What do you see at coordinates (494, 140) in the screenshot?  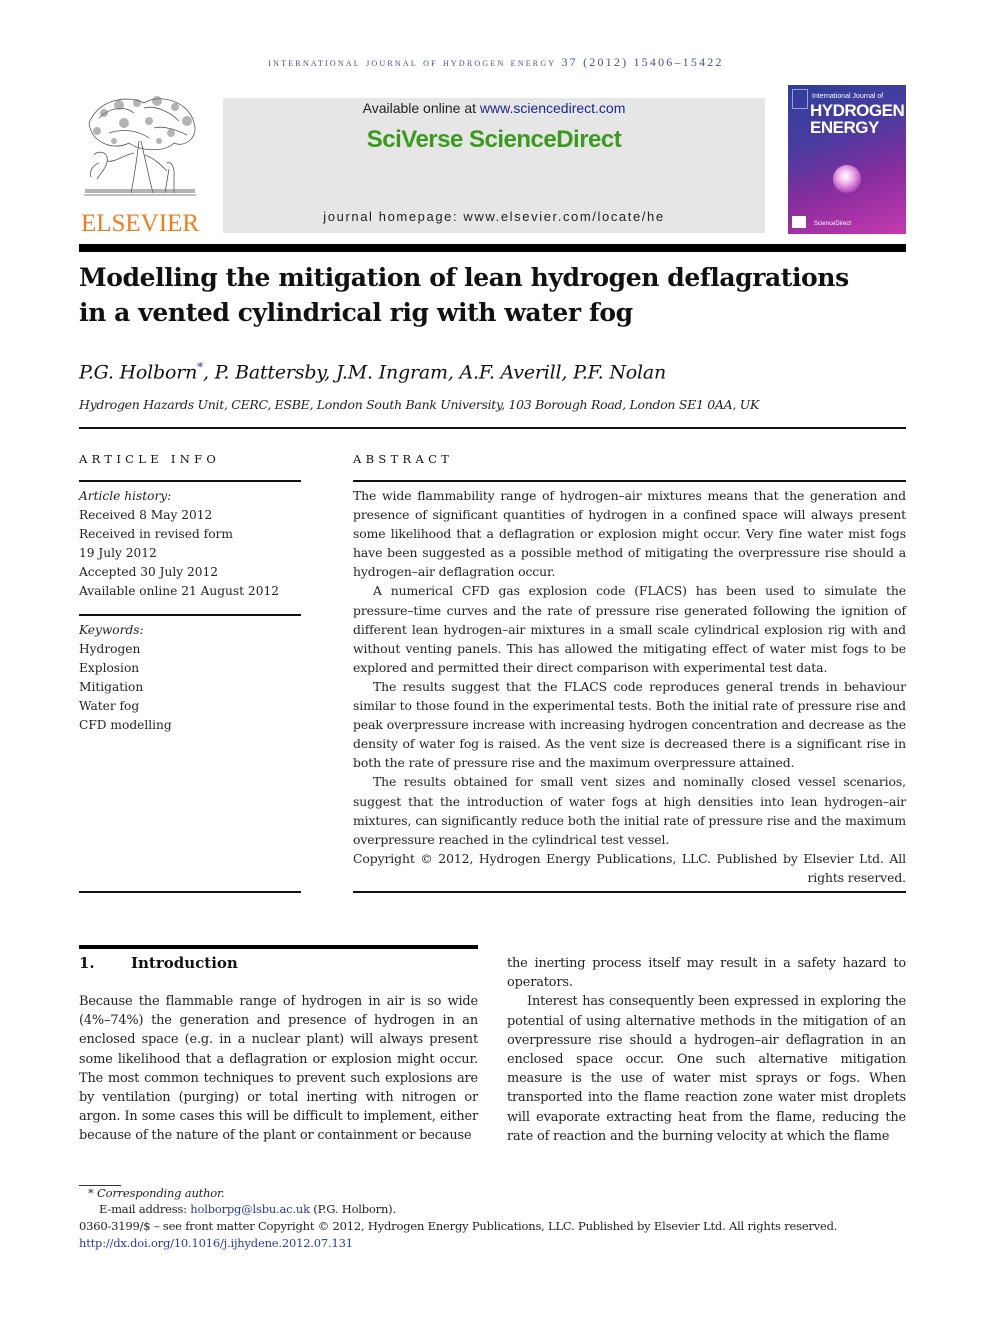 I see `sciverse-sciencedirect-logo: SciVerse ScienceDirect` at bounding box center [494, 140].